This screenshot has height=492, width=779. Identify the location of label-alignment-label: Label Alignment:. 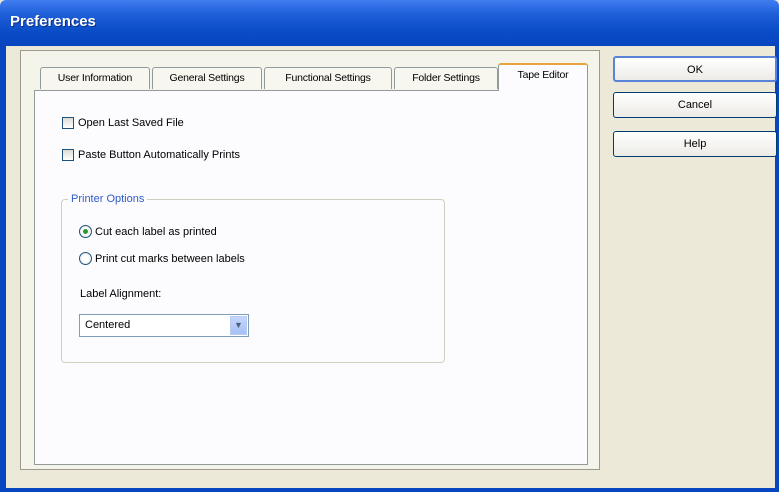
(121, 294).